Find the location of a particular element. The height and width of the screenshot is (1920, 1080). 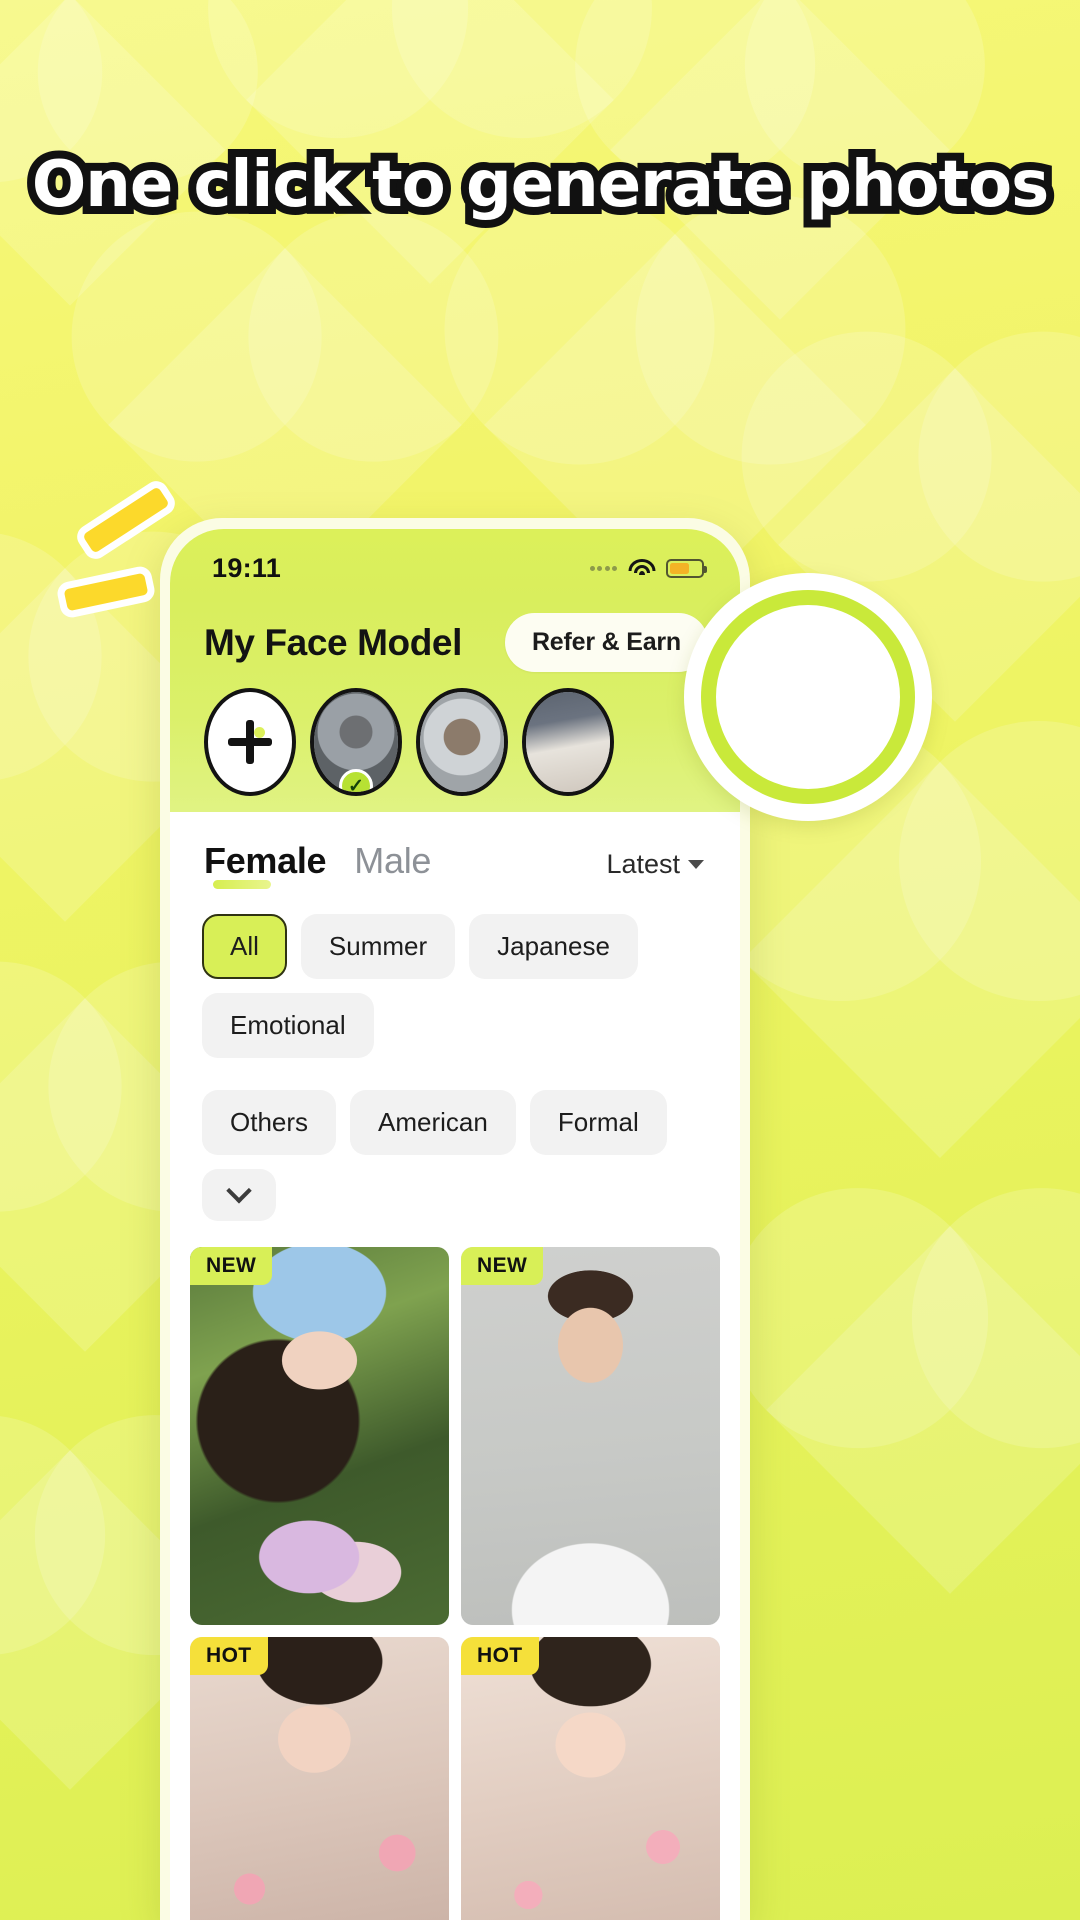

category-chips-row-1: All Summer Japanese Emotional is located at coordinates (455, 970).